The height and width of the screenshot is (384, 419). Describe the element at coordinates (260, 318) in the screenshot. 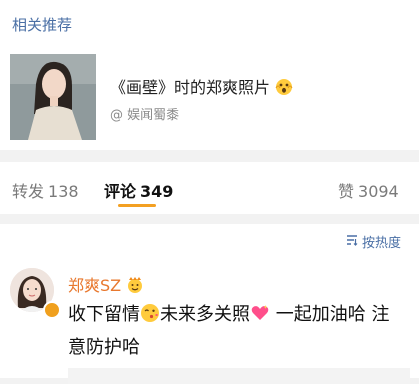

I see `sparkling-heart-icon` at that location.